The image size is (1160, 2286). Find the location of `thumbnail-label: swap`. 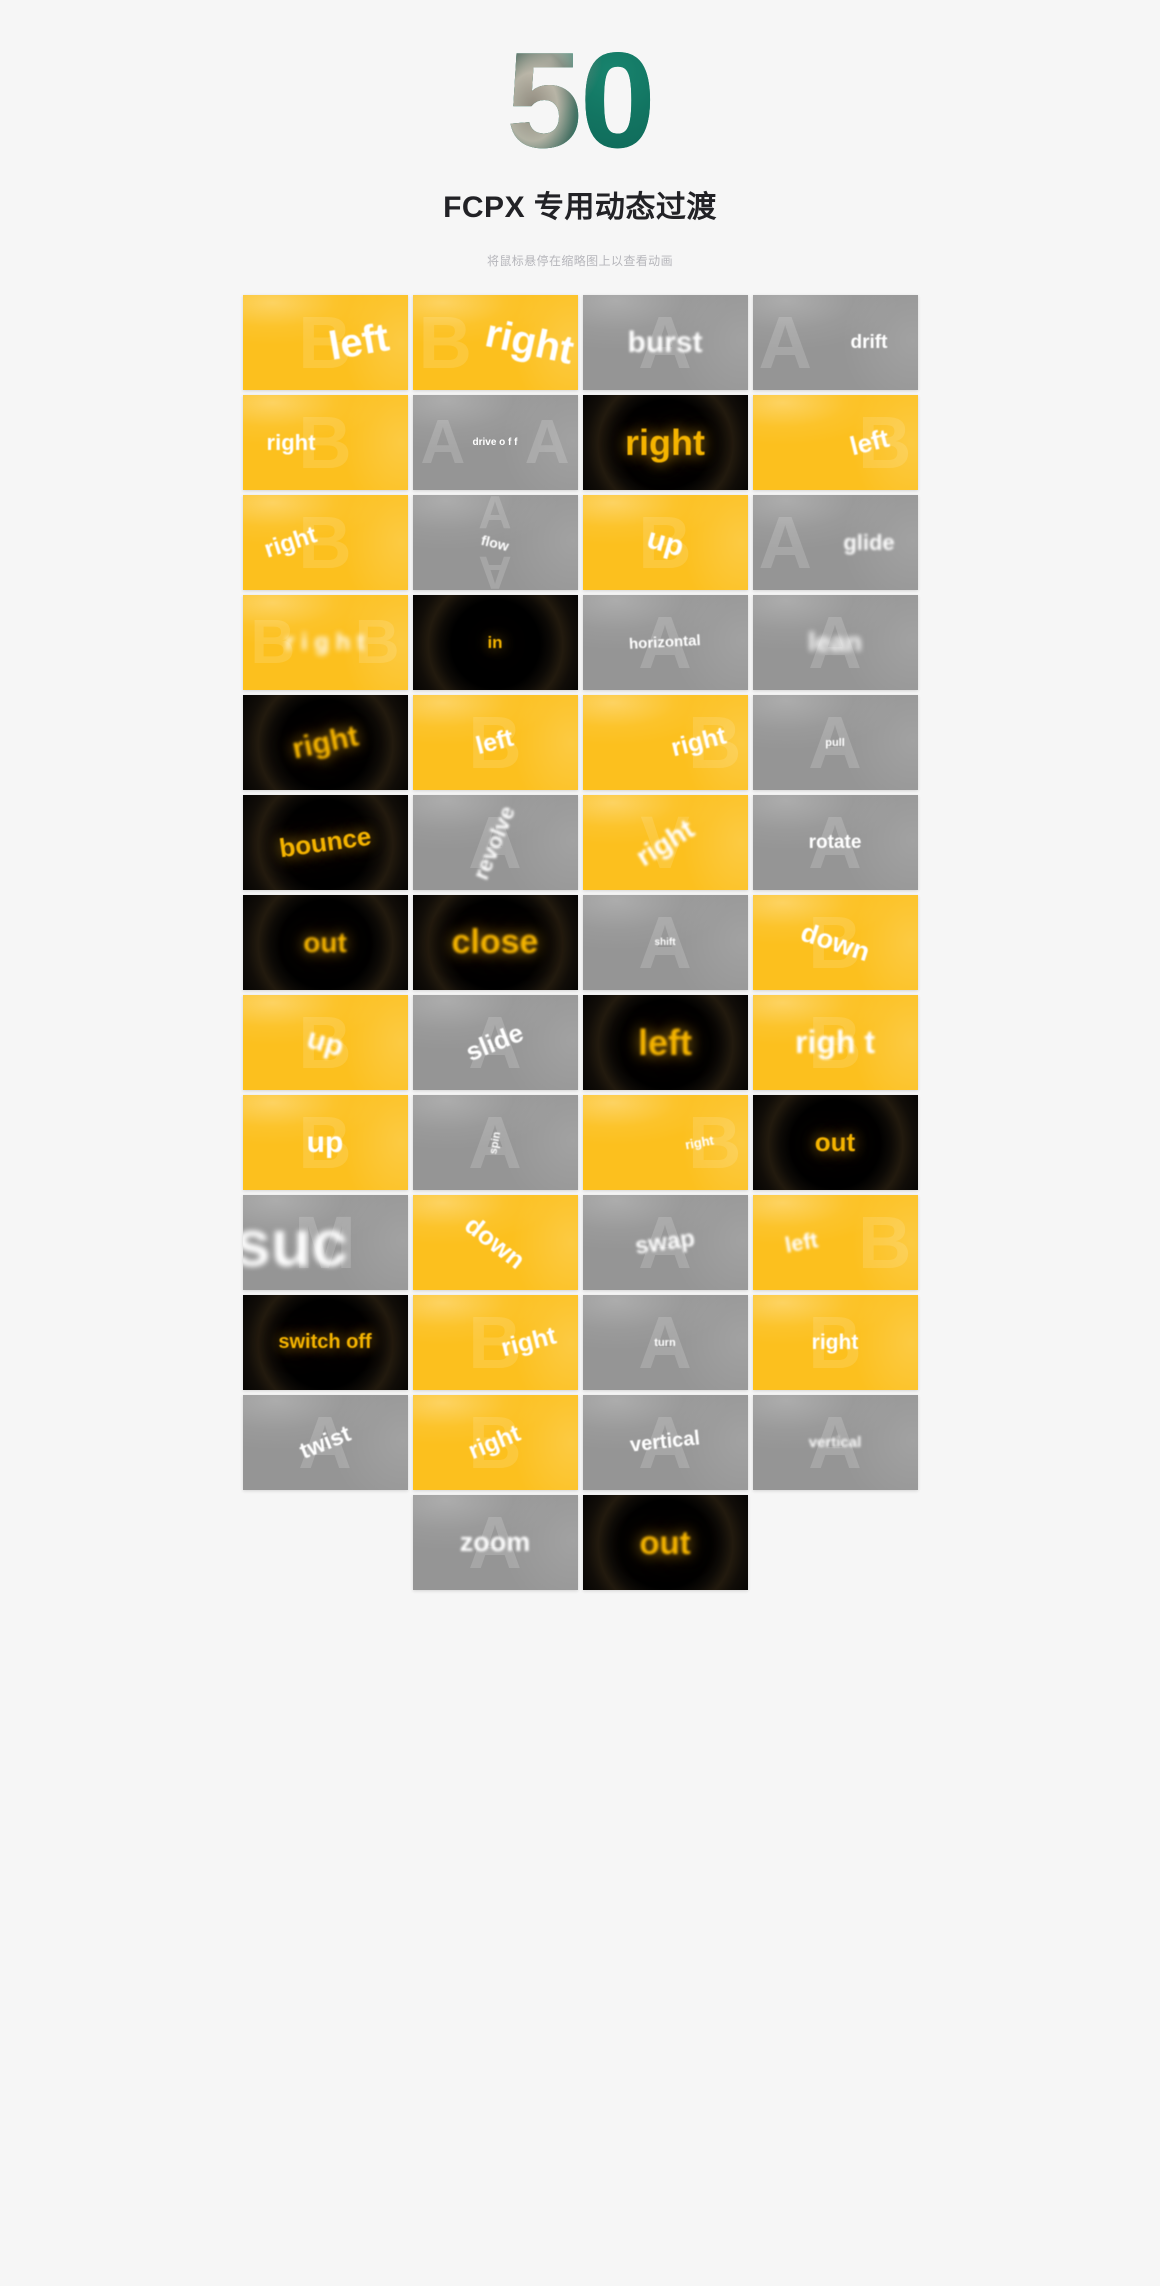

thumbnail-label: swap is located at coordinates (665, 1242).